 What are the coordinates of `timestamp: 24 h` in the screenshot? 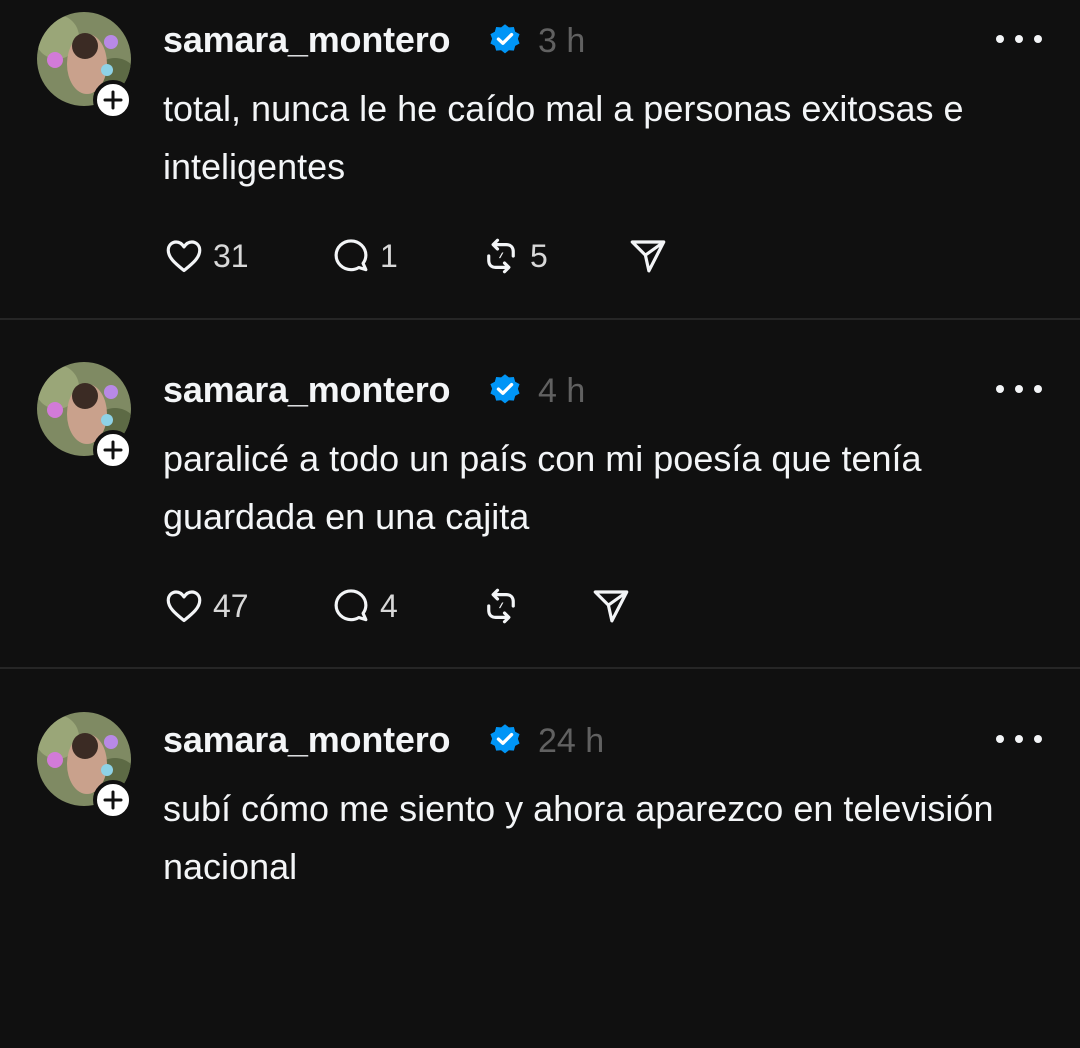 It's located at (571, 741).